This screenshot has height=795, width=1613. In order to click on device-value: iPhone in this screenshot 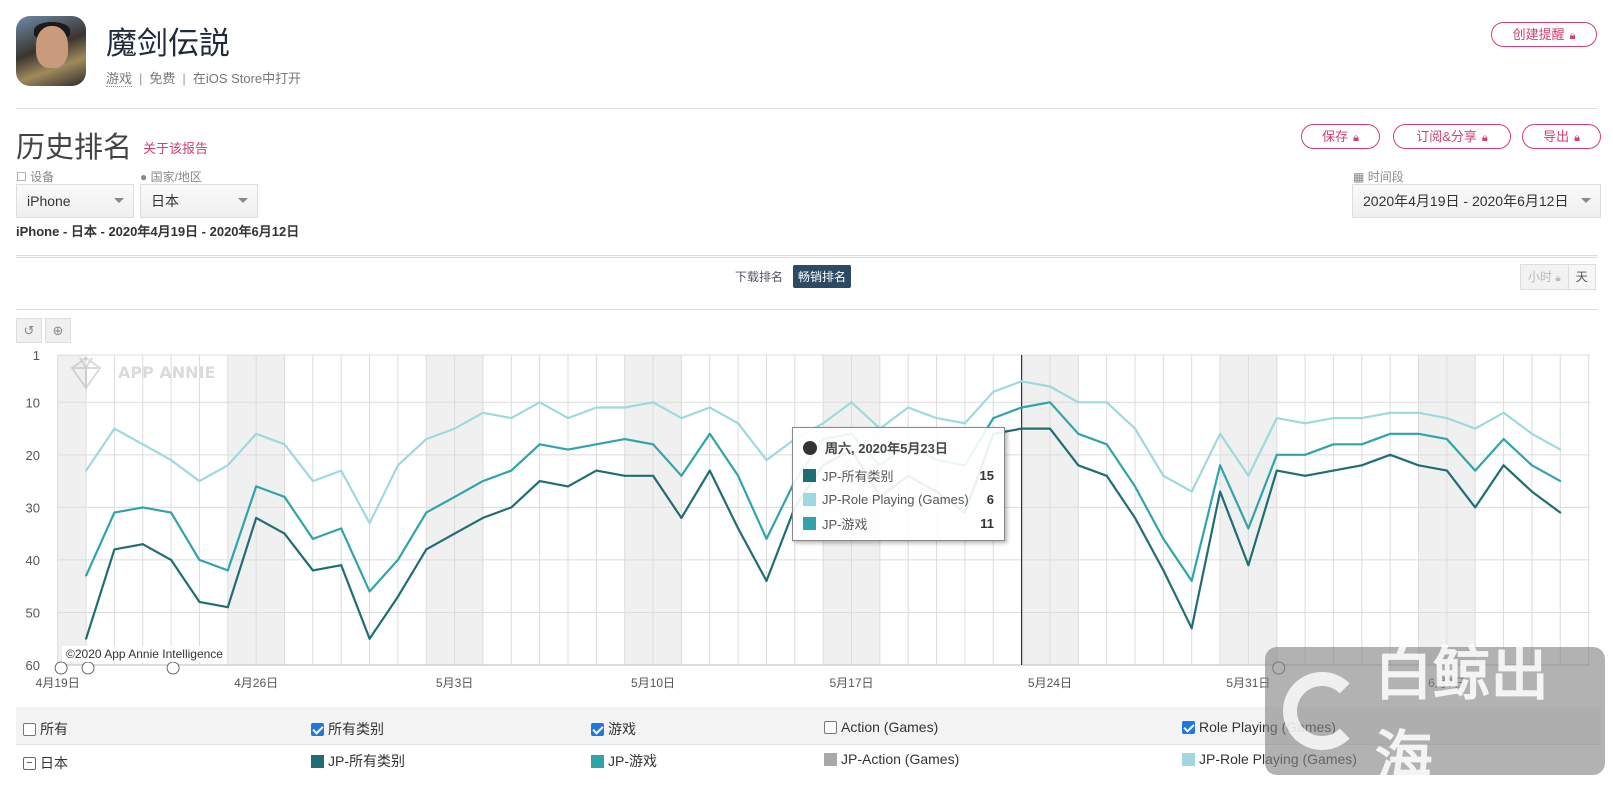, I will do `click(49, 201)`.